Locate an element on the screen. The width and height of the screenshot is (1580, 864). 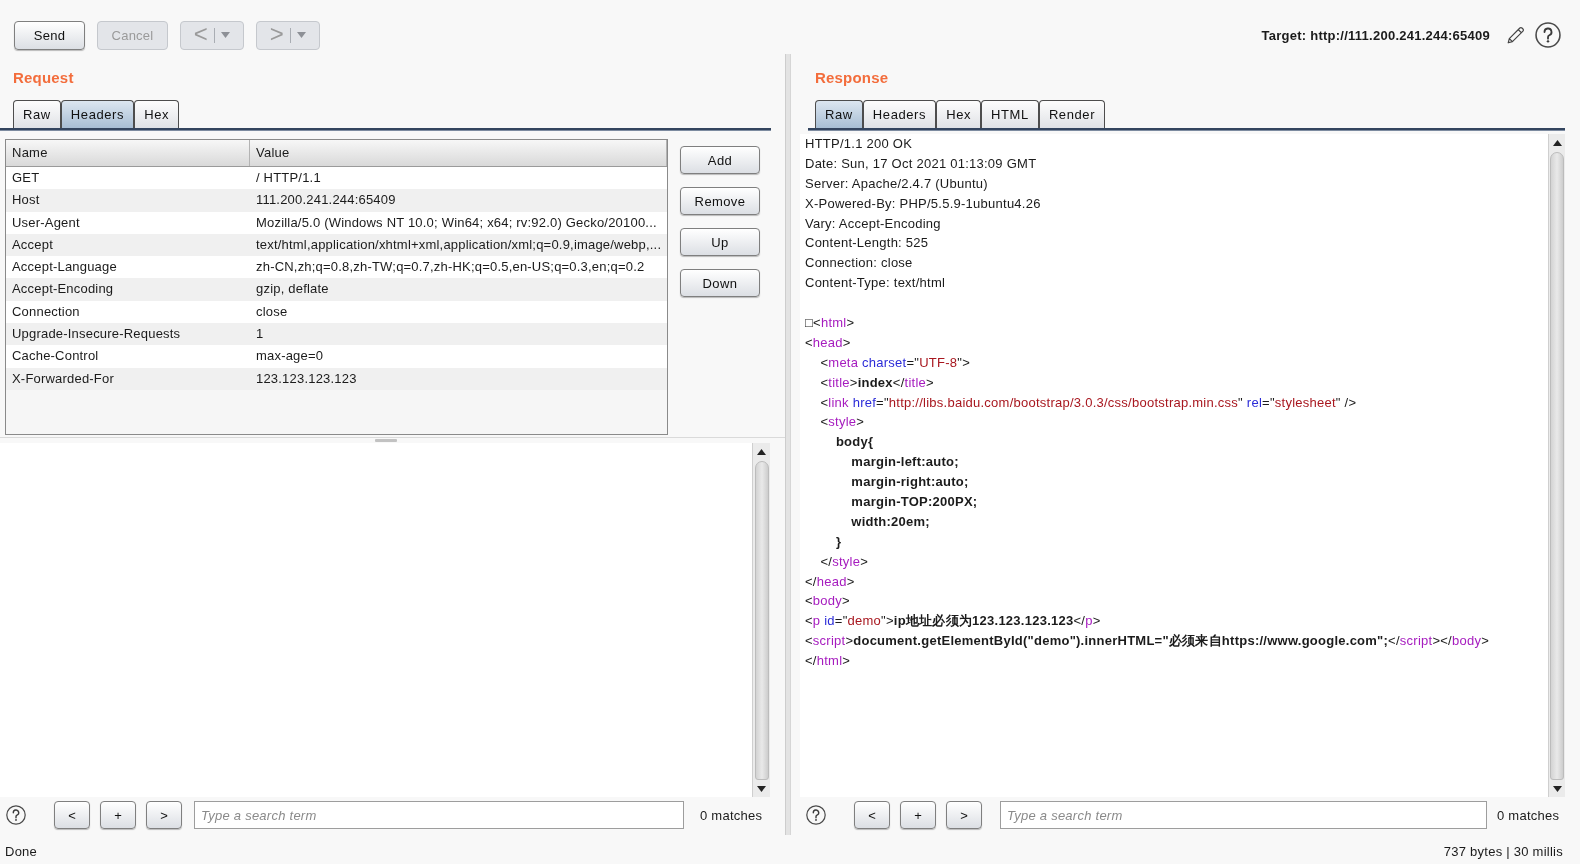
table-row: X-Forwarded-For 123.123.123.123 is located at coordinates (336, 378).